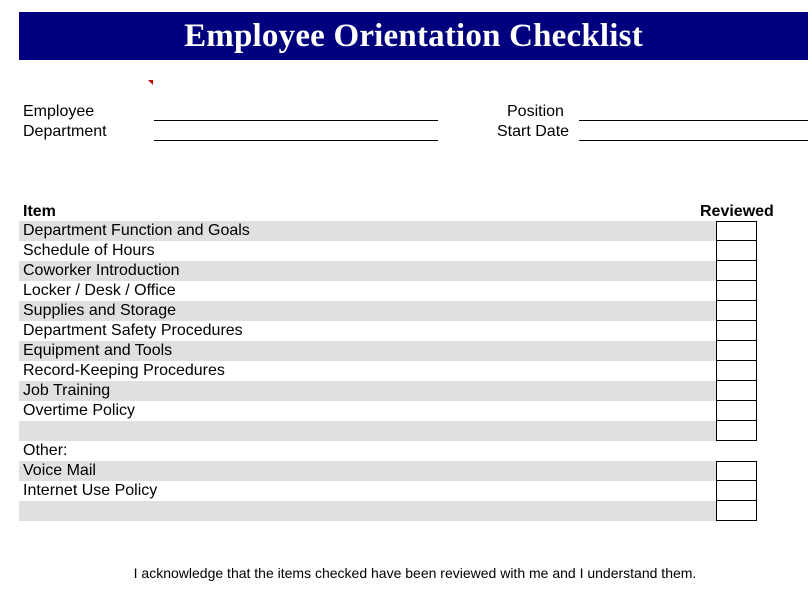 Image resolution: width=808 pixels, height=602 pixels. I want to click on position-label: Position, so click(535, 111).